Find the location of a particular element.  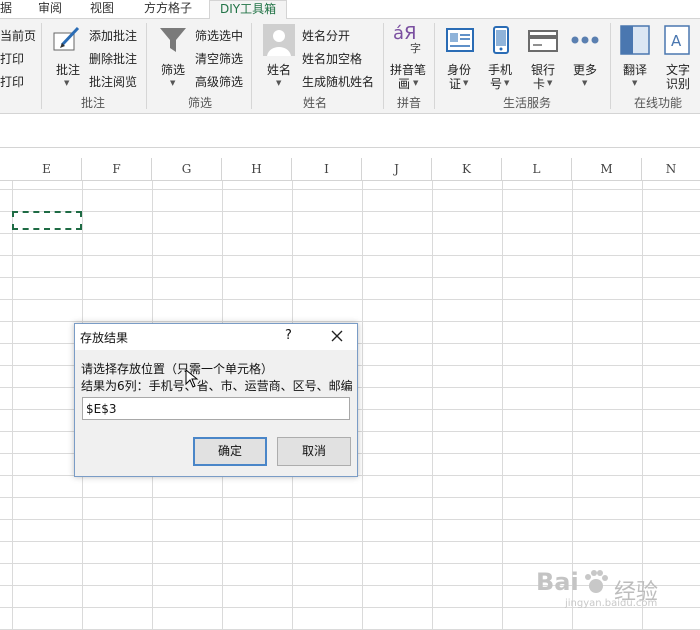

column-header-e: E is located at coordinates (47, 169).